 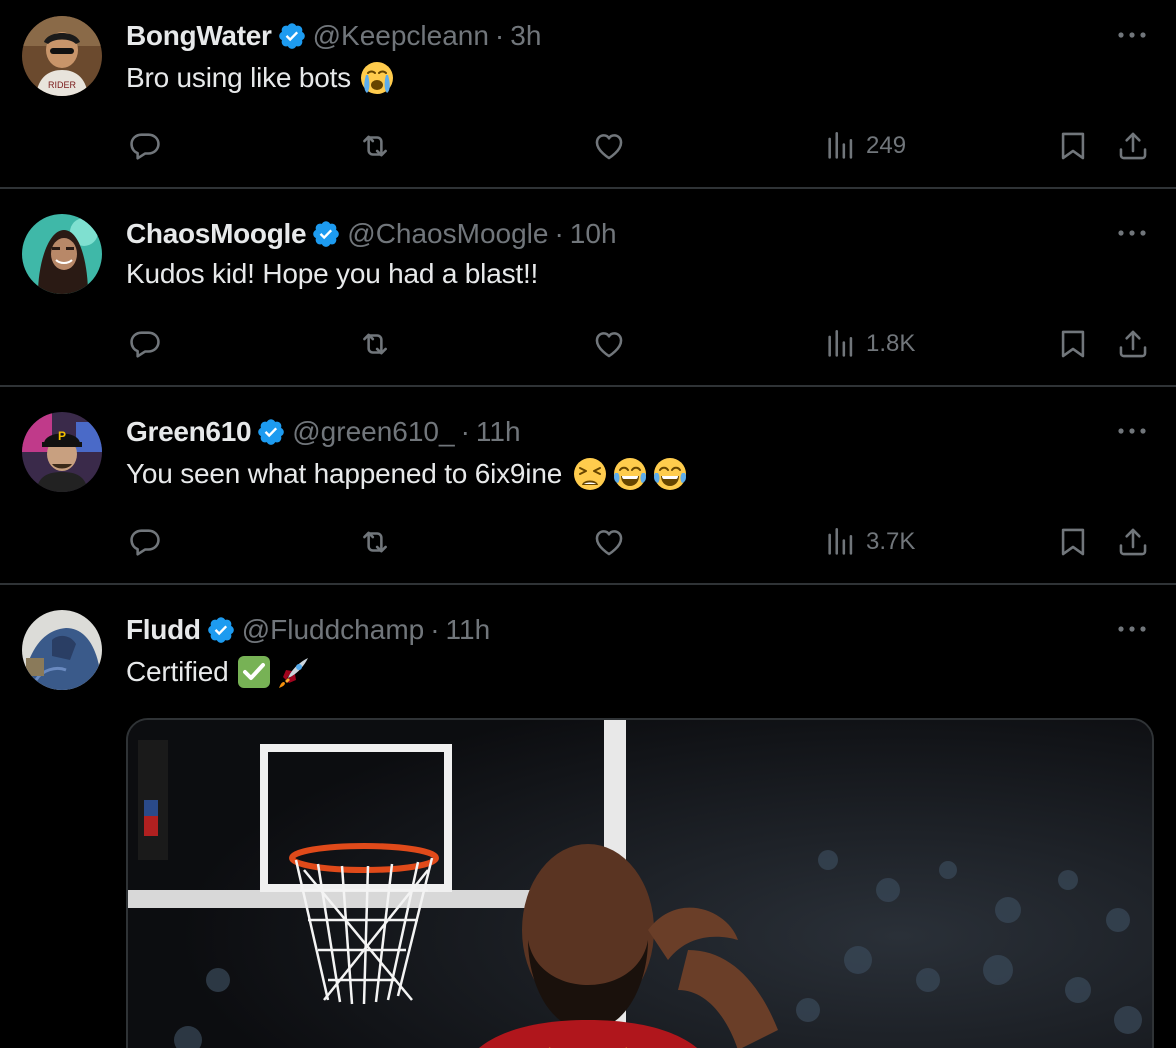 I want to click on views-count: 249, so click(x=886, y=145).